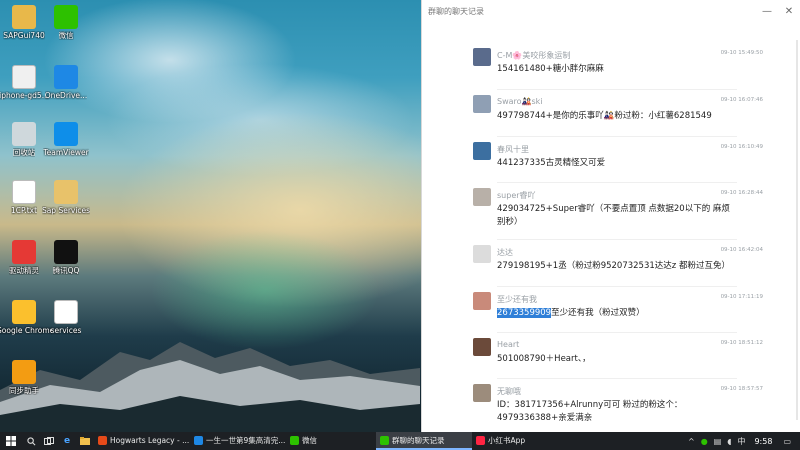 This screenshot has height=450, width=800. Describe the element at coordinates (787, 441) in the screenshot. I see `notification-icon: ▭` at that location.